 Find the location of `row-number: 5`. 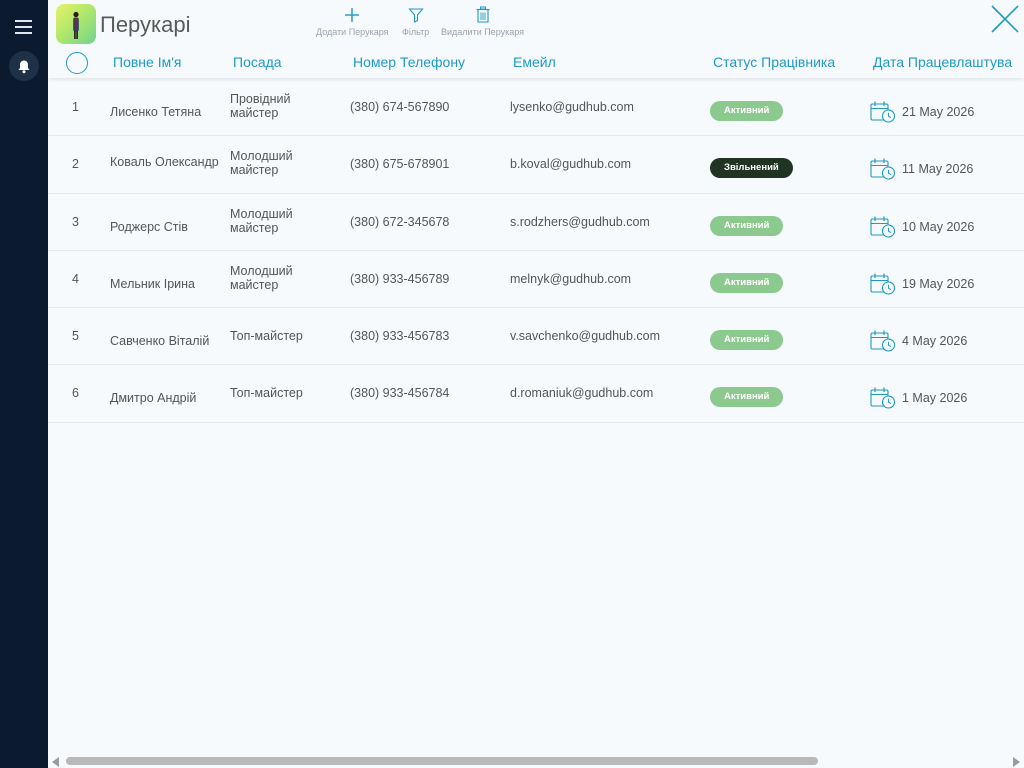

row-number: 5 is located at coordinates (75, 336).